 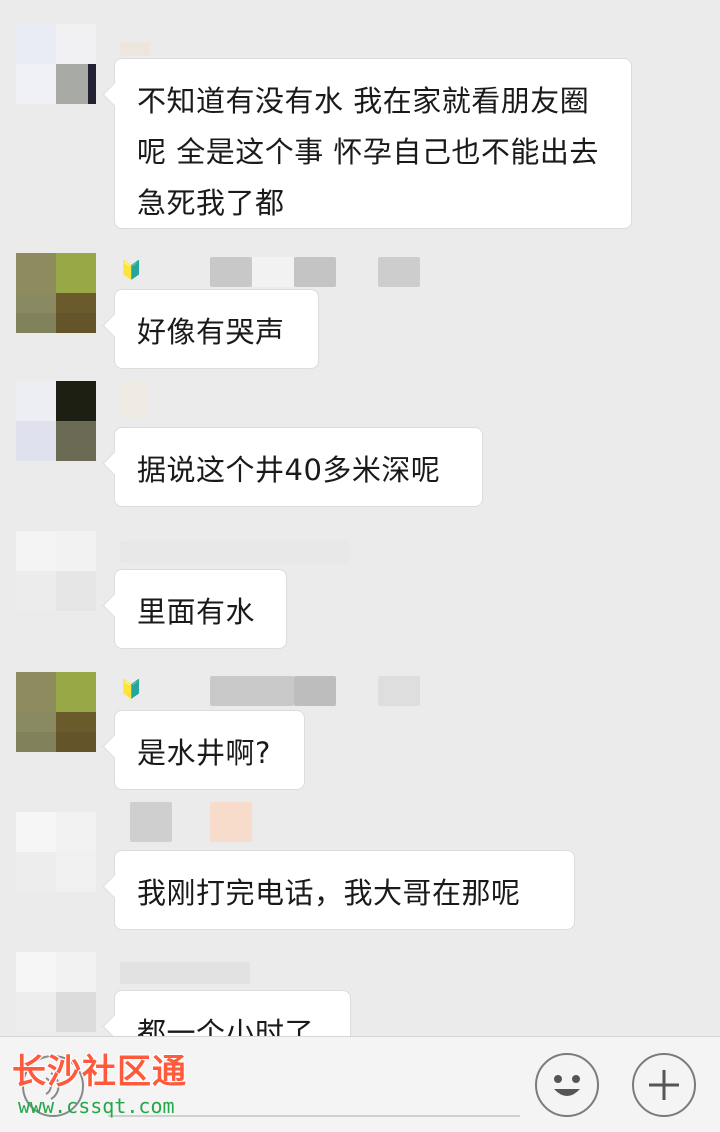 I want to click on message-text: 好像有哭声, so click(x=211, y=332).